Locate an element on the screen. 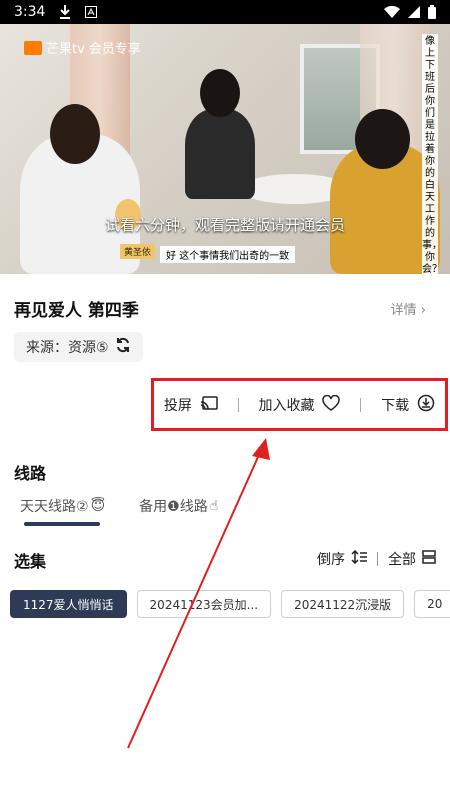 The image size is (450, 800). app-notification-icon is located at coordinates (91, 12).